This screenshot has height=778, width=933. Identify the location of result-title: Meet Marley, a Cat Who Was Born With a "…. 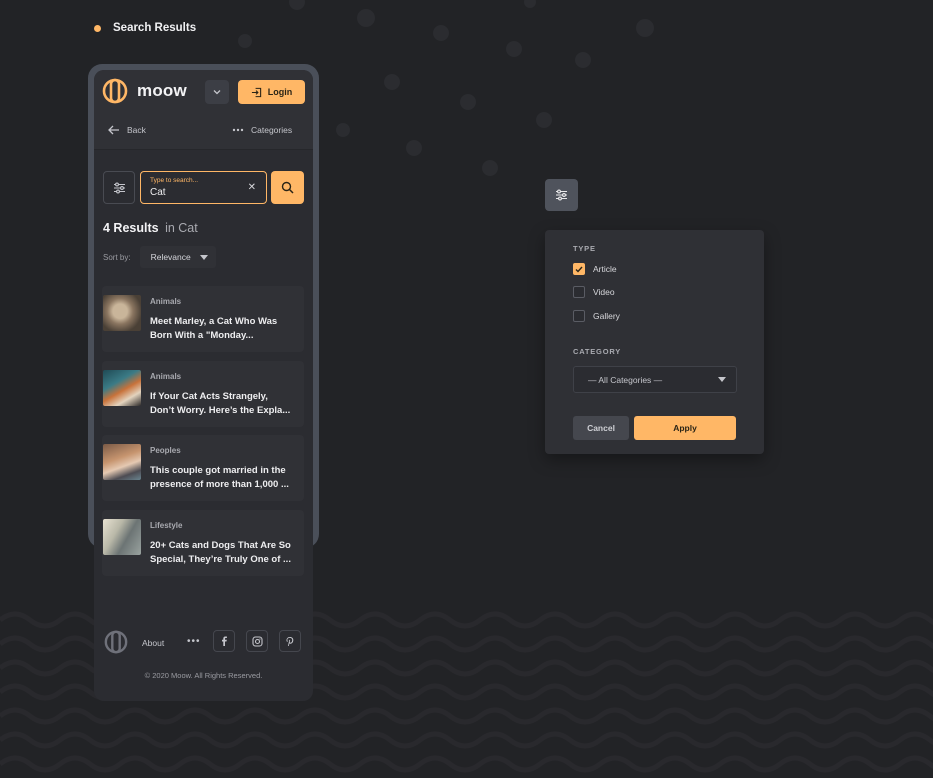
(214, 328).